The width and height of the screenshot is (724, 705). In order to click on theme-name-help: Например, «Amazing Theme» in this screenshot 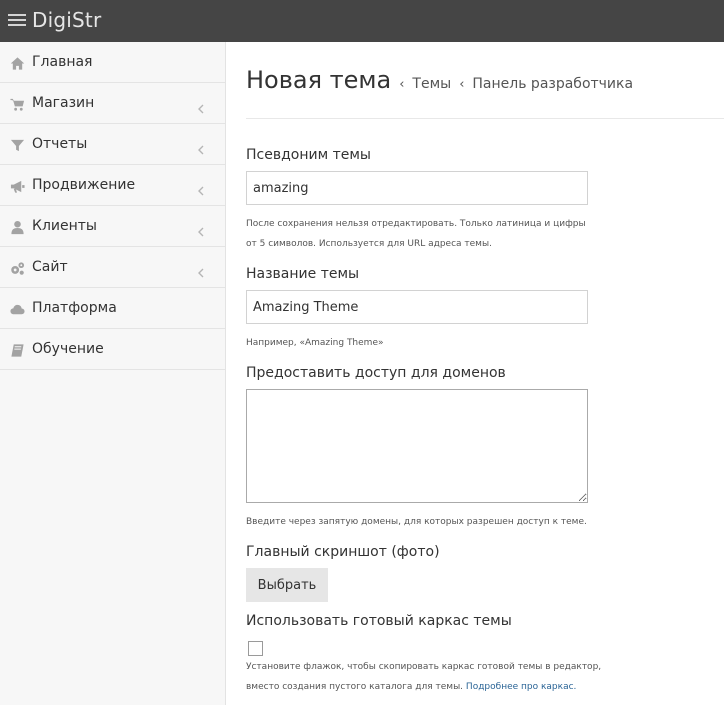, I will do `click(315, 343)`.